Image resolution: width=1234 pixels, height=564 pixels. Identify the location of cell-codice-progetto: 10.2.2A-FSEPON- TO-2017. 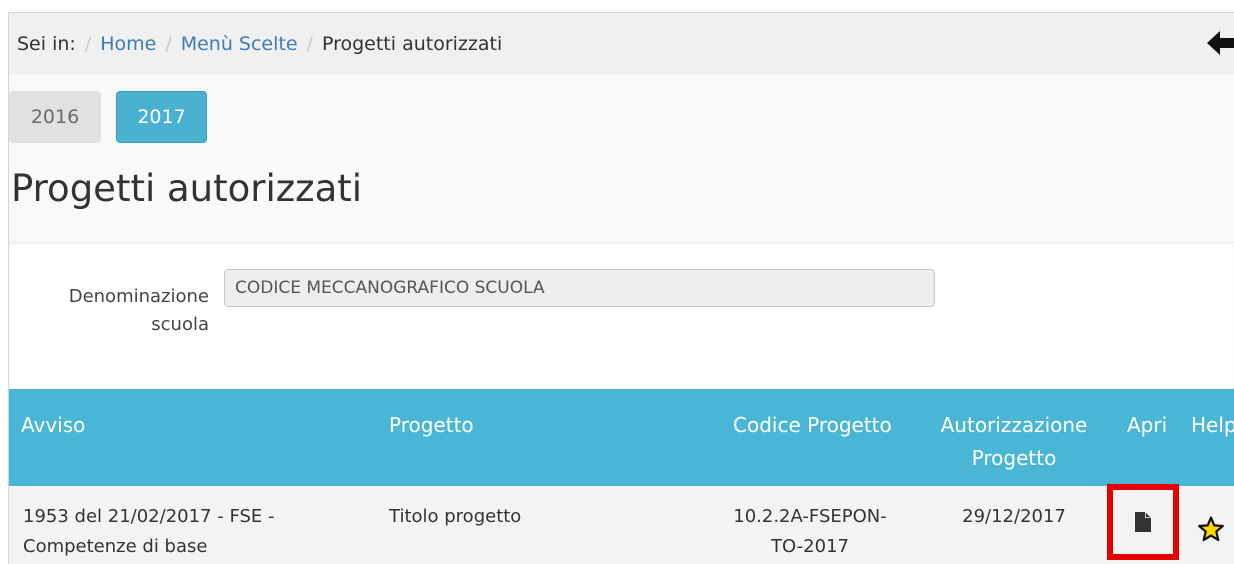
(810, 532).